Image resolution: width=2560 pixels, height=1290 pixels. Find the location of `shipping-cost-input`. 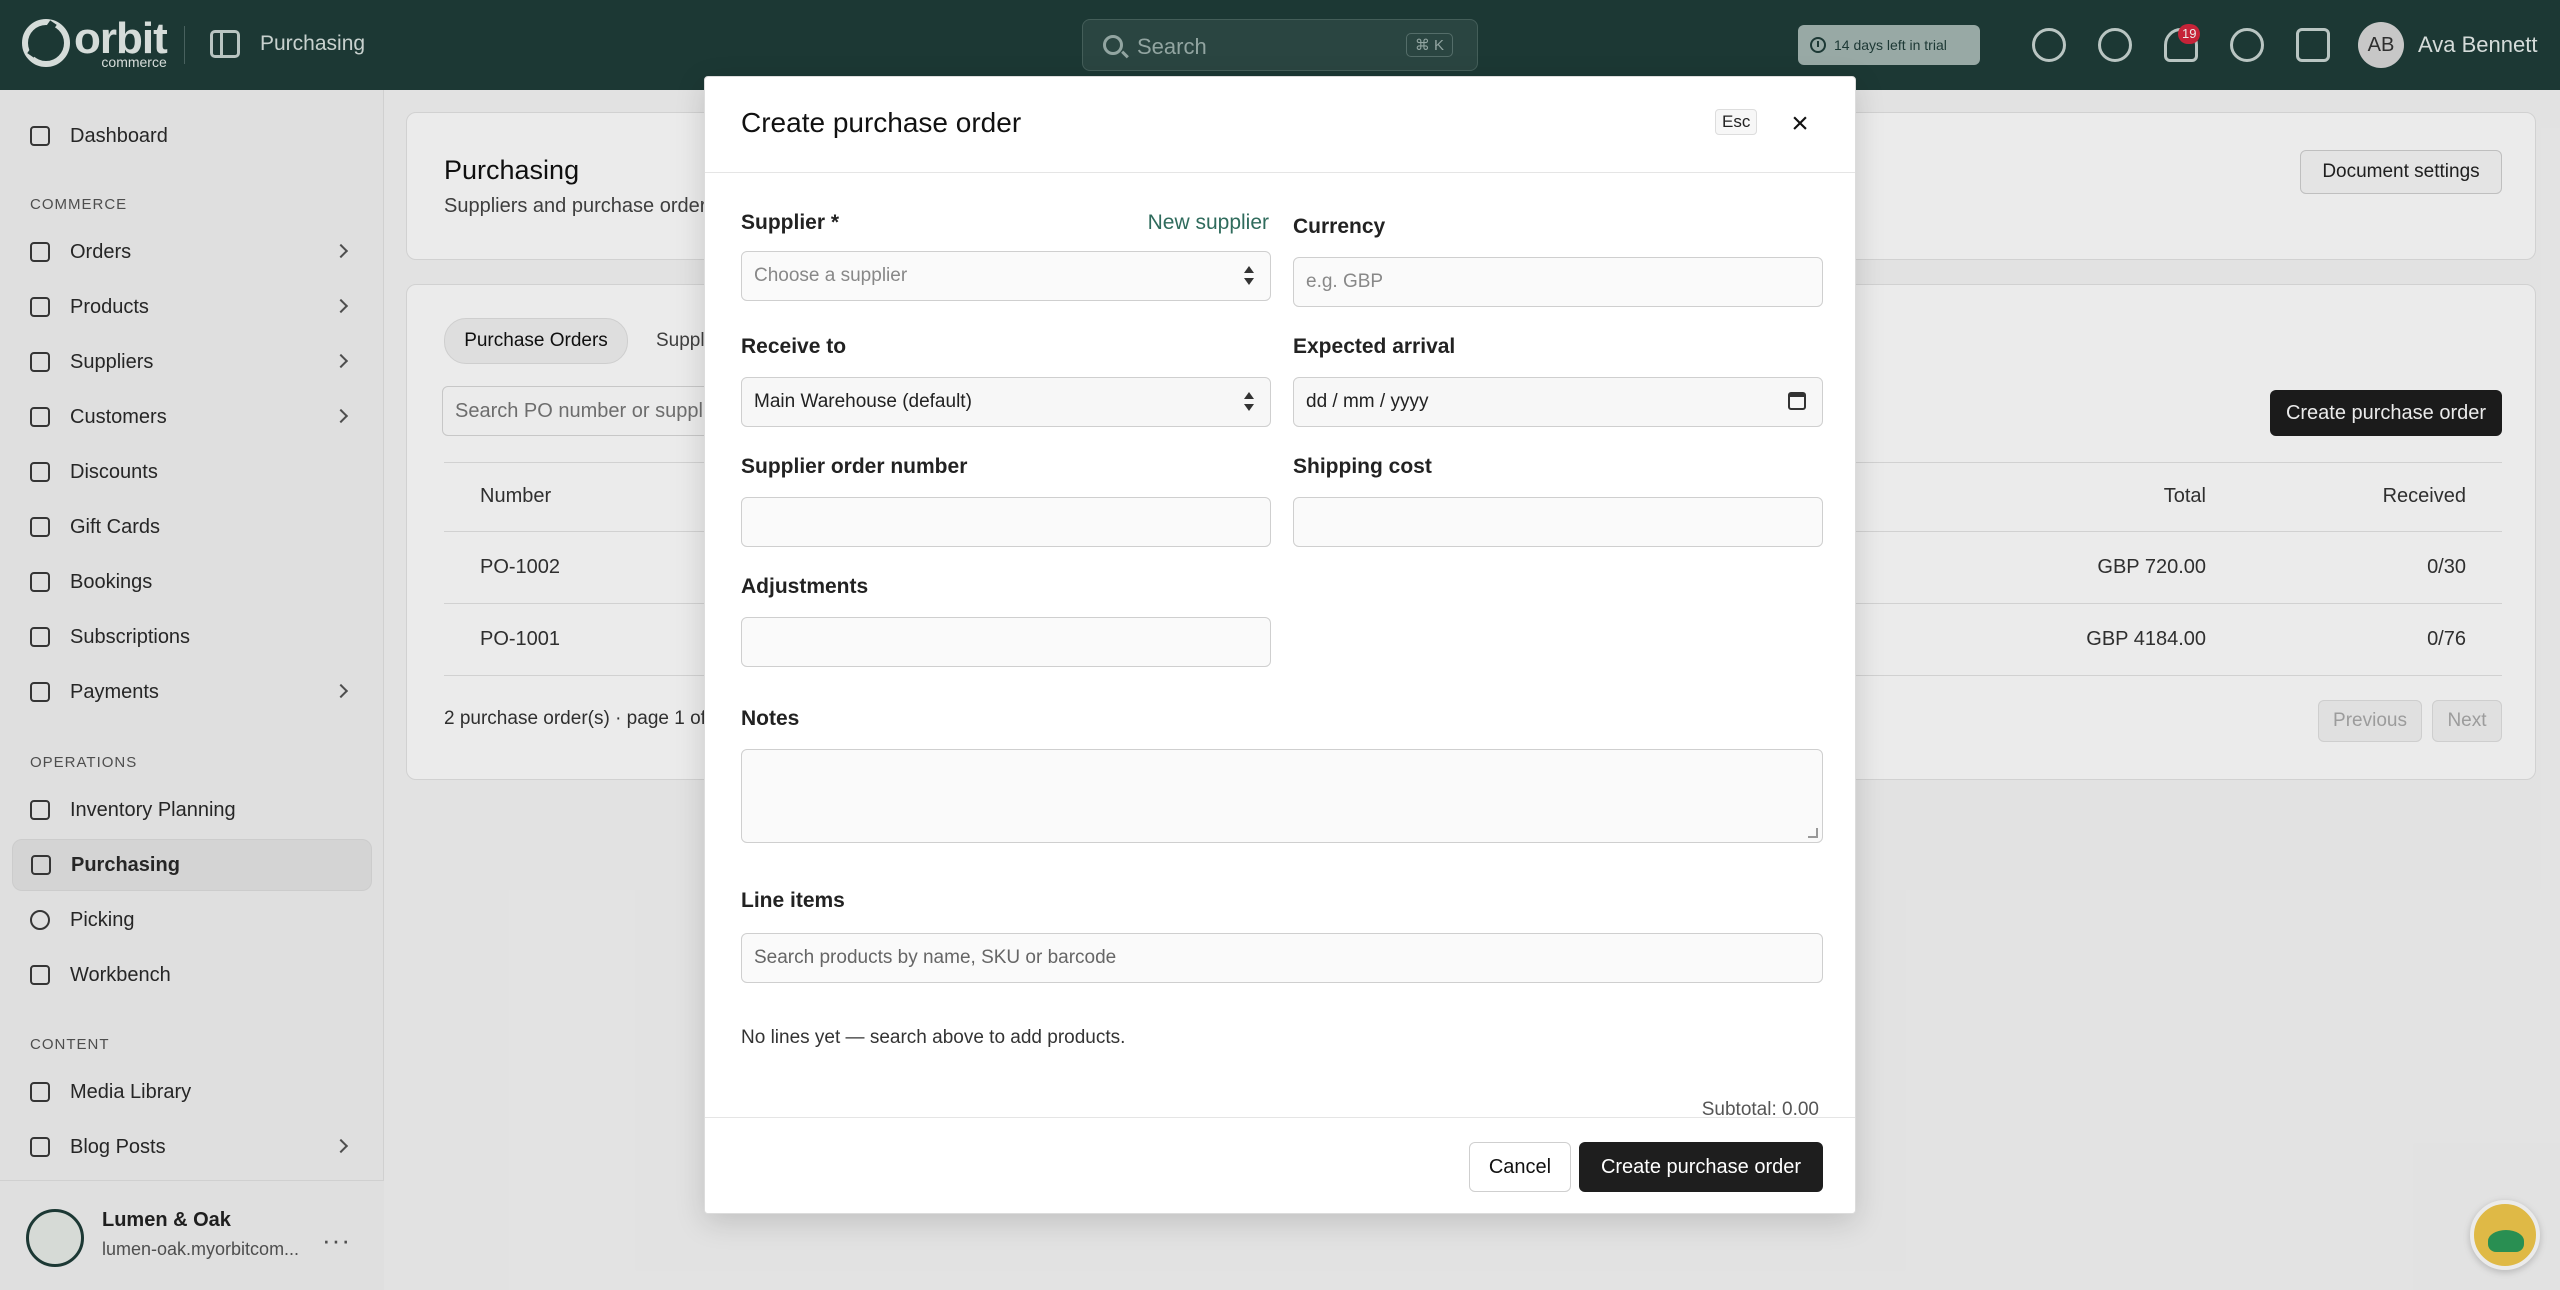

shipping-cost-input is located at coordinates (1558, 522).